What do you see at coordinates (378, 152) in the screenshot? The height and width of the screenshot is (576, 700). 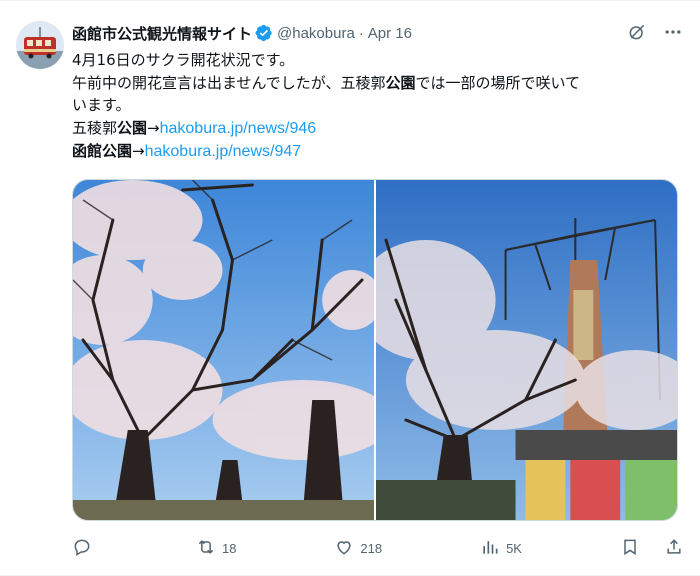 I see `text-line-5: 函館公園→hakobura.jp/news/947` at bounding box center [378, 152].